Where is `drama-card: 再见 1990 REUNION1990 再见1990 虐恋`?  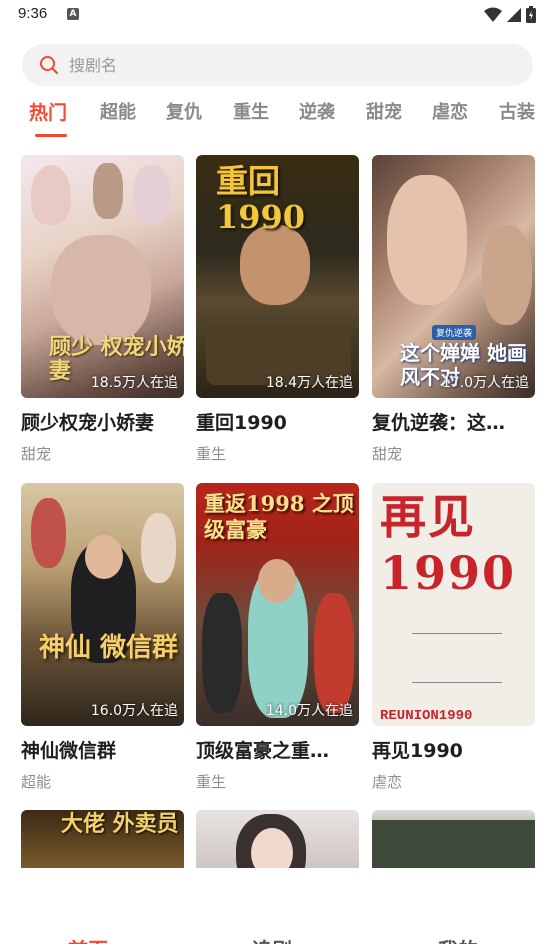 drama-card: 再见 1990 REUNION1990 再见1990 虐恋 is located at coordinates (453, 637).